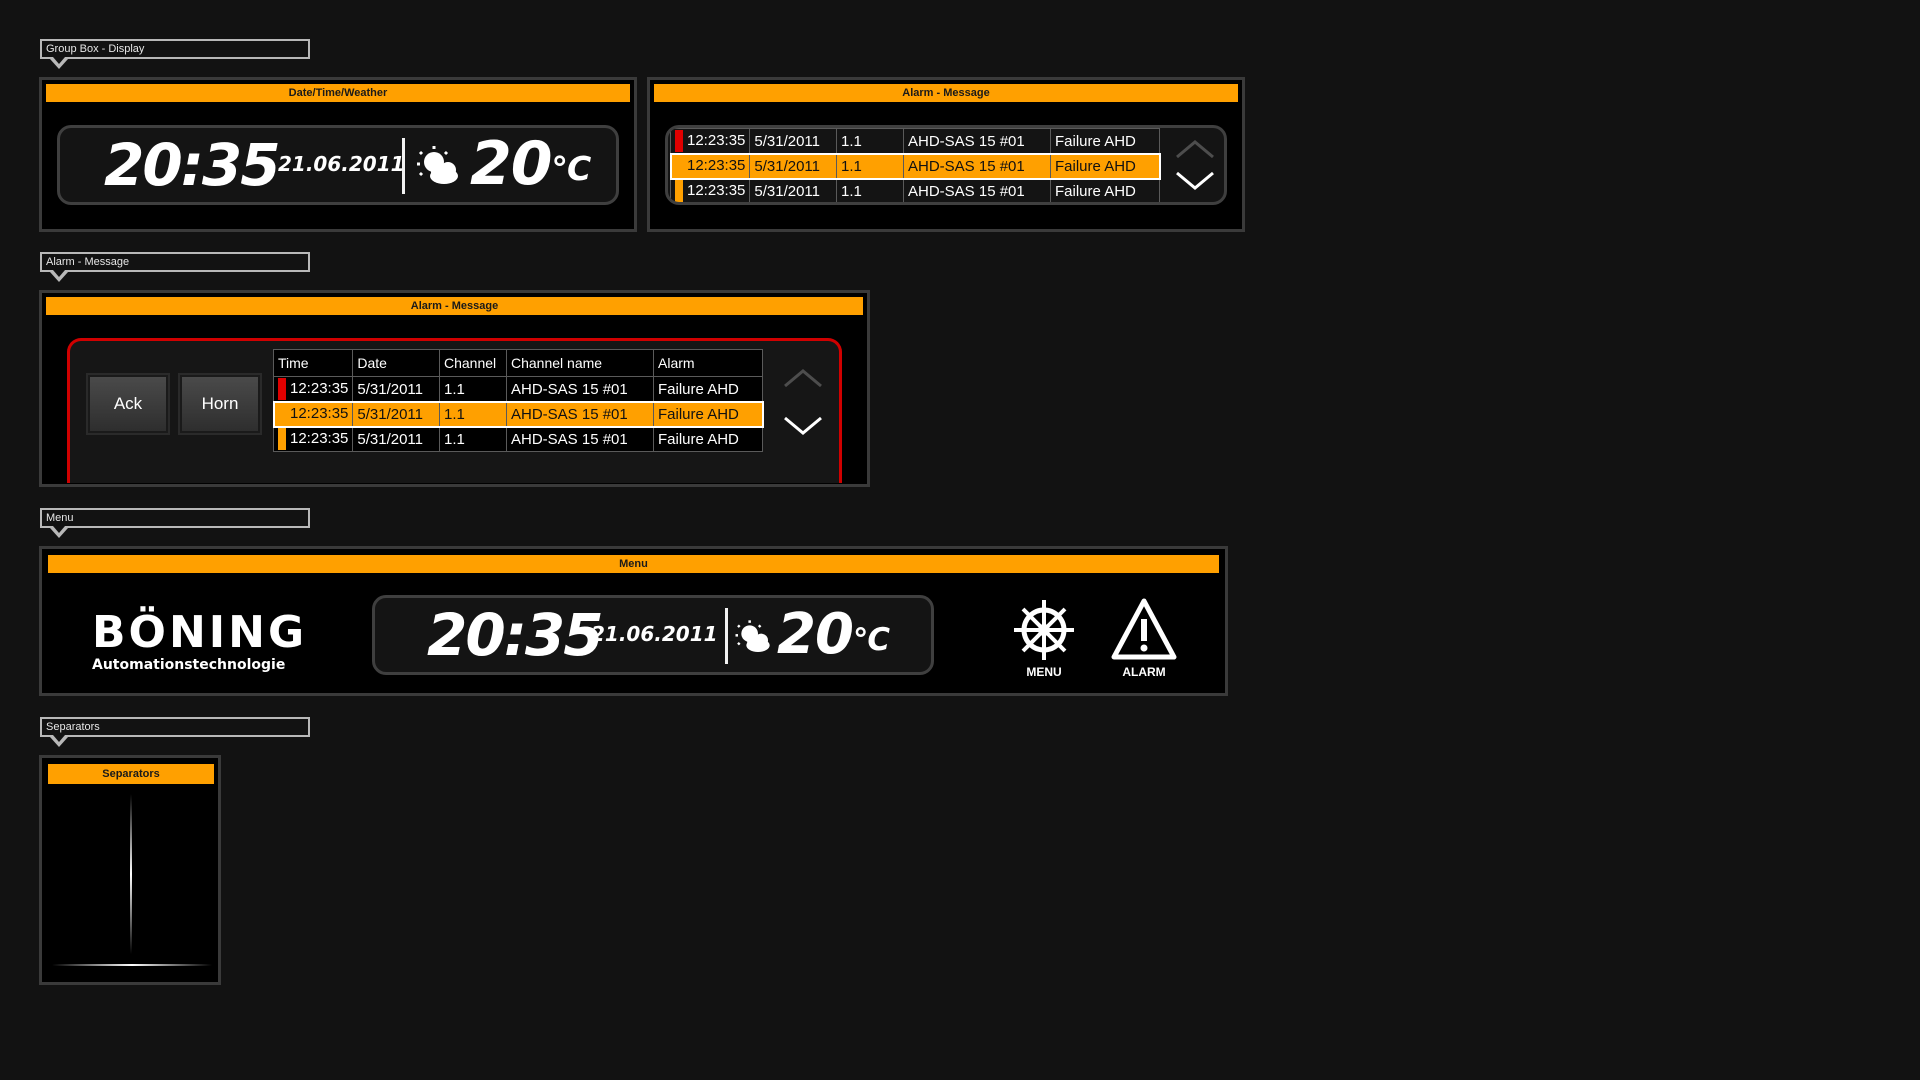  Describe the element at coordinates (1044, 672) in the screenshot. I see `menu-button-label: MENU` at that location.